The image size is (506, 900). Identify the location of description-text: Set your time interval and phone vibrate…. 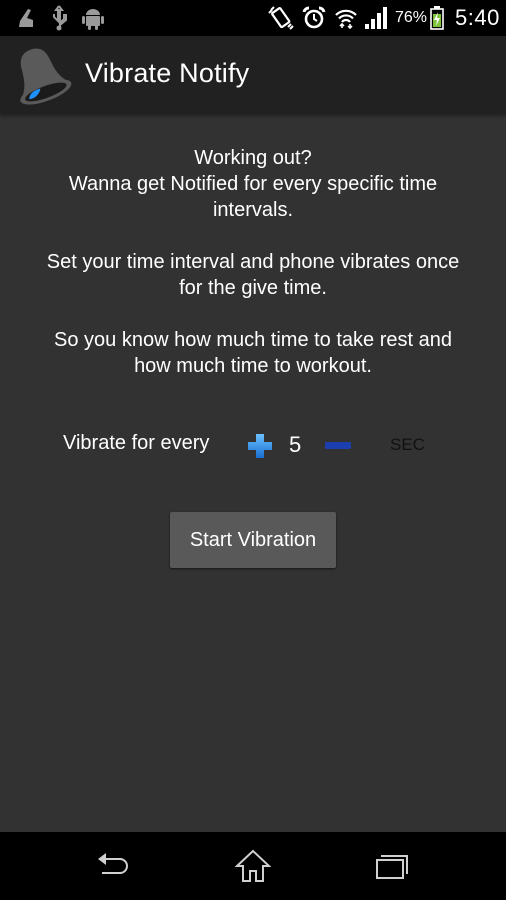
(253, 275).